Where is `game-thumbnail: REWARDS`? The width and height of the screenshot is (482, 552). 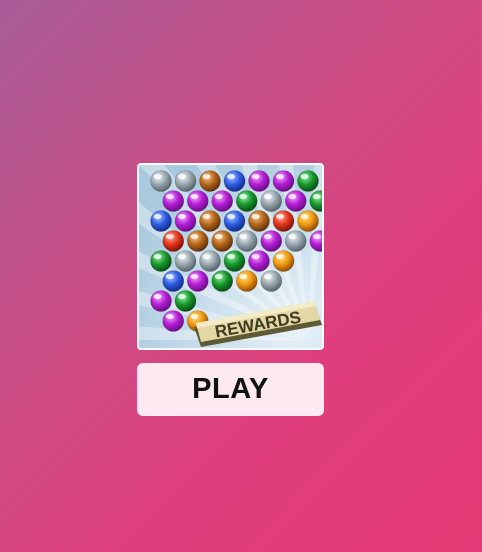 game-thumbnail: REWARDS is located at coordinates (230, 256).